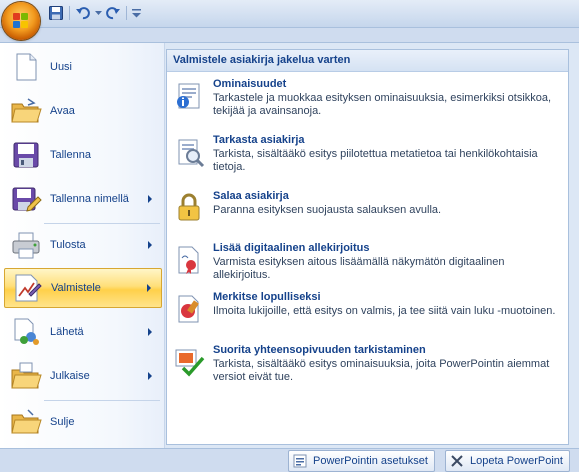  What do you see at coordinates (370, 461) in the screenshot?
I see `options-button-label: PowerPointin asetukset` at bounding box center [370, 461].